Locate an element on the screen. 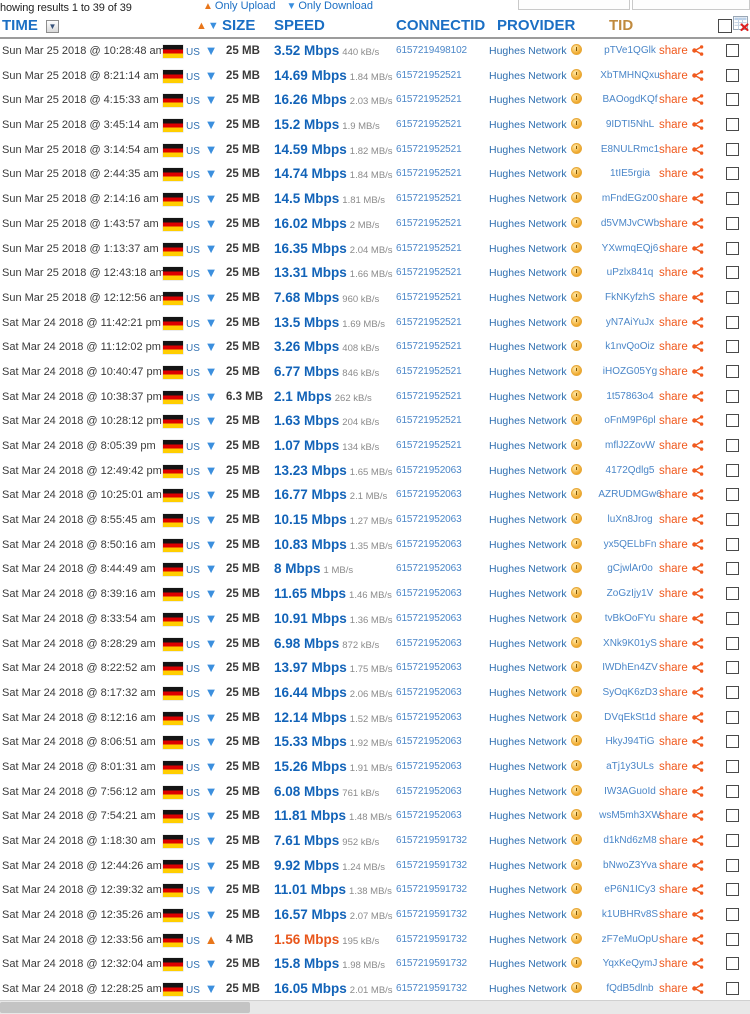  cell-tid: AZRUDMGw6 is located at coordinates (630, 495).